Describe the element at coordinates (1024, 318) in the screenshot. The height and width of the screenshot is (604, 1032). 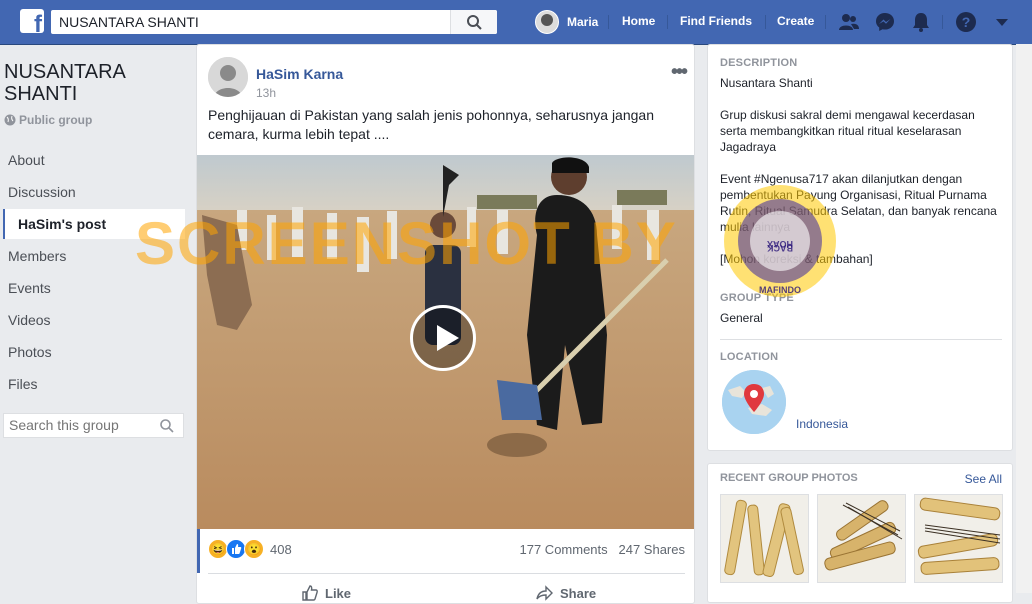
I see `page-scrollbar` at that location.